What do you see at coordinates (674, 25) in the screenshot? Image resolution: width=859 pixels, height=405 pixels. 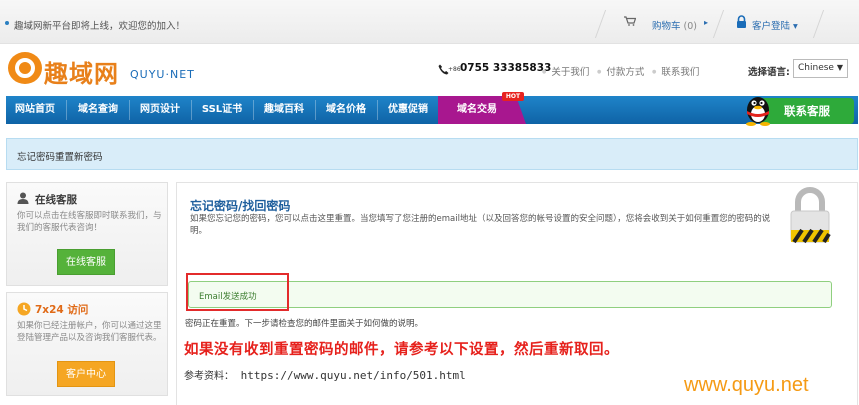 I see `cart-link: 购物车 (0)` at bounding box center [674, 25].